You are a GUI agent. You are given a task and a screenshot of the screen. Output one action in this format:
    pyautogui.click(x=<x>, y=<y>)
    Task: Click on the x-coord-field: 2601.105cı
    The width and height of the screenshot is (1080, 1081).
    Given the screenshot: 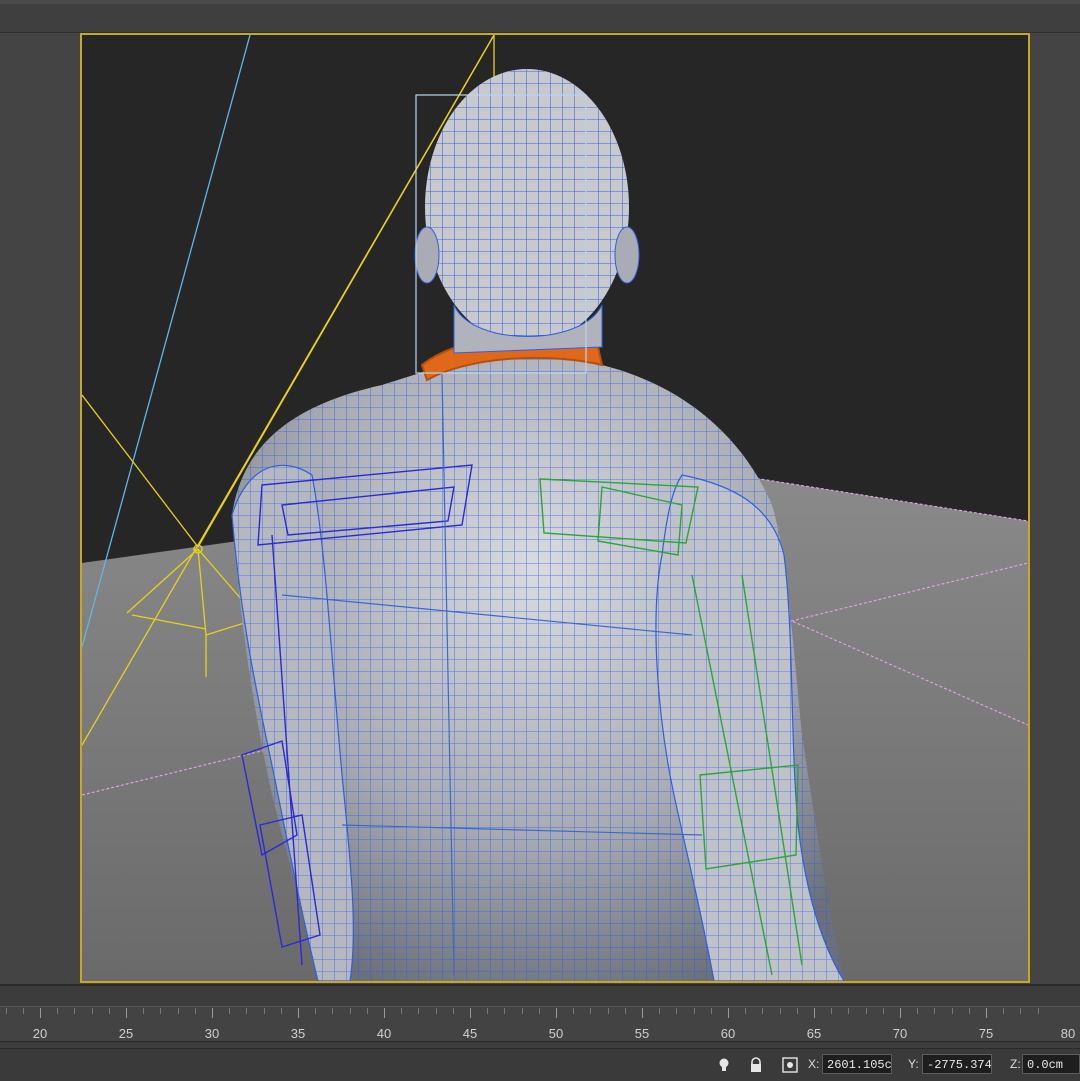 What is the action you would take?
    pyautogui.click(x=857, y=1064)
    